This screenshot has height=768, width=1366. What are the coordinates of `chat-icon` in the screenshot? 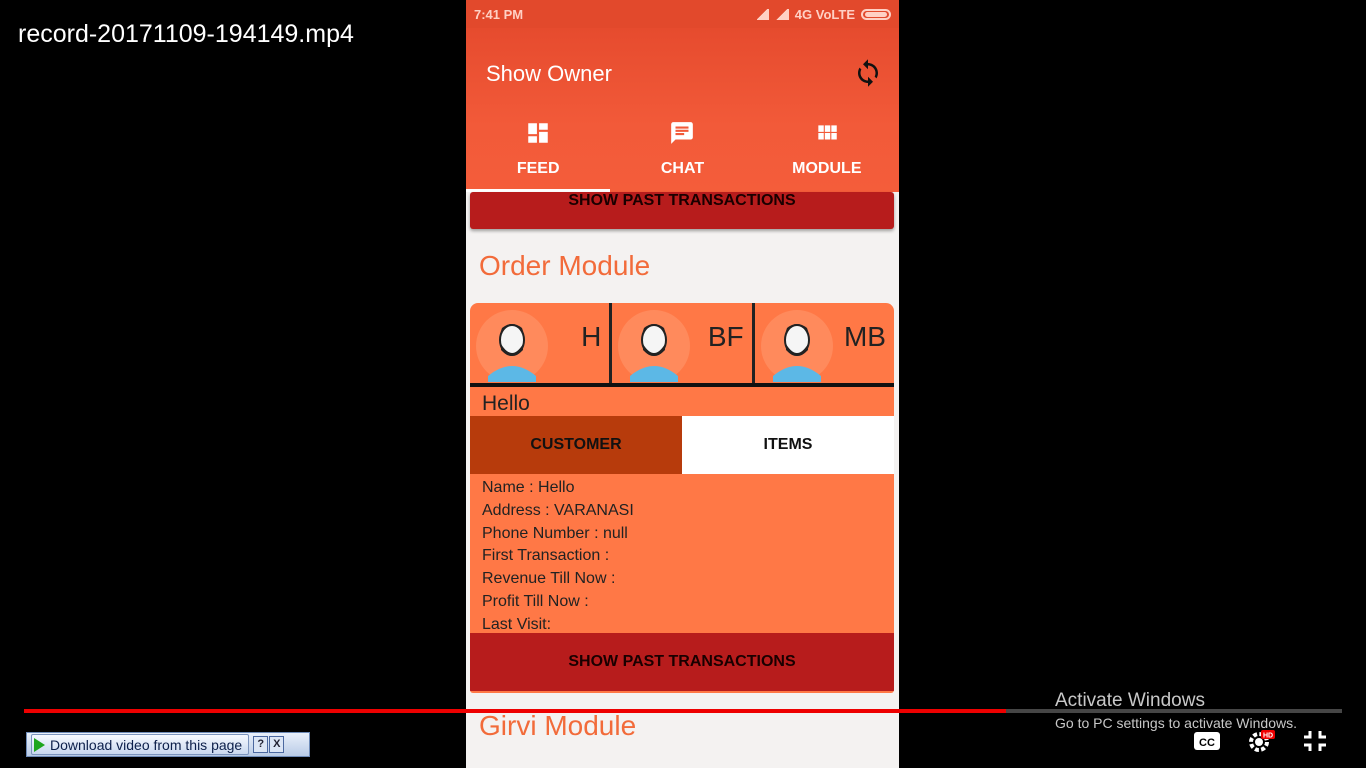 It's located at (682, 133).